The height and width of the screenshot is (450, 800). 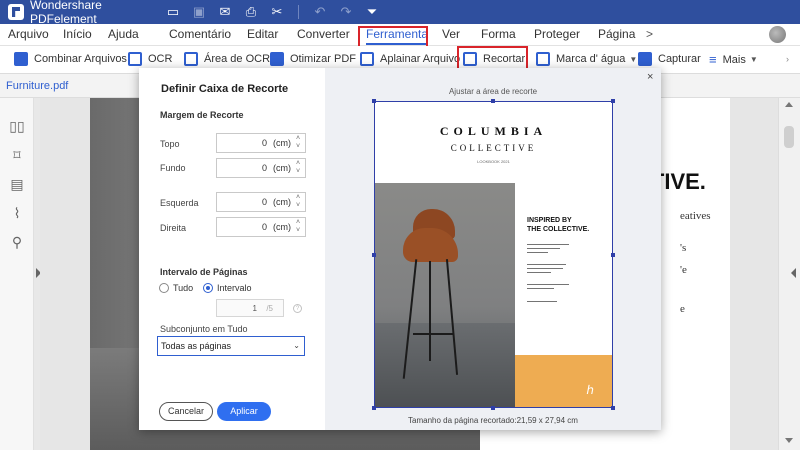 What do you see at coordinates (17, 155) in the screenshot?
I see `bookmark-icon: ⌑` at bounding box center [17, 155].